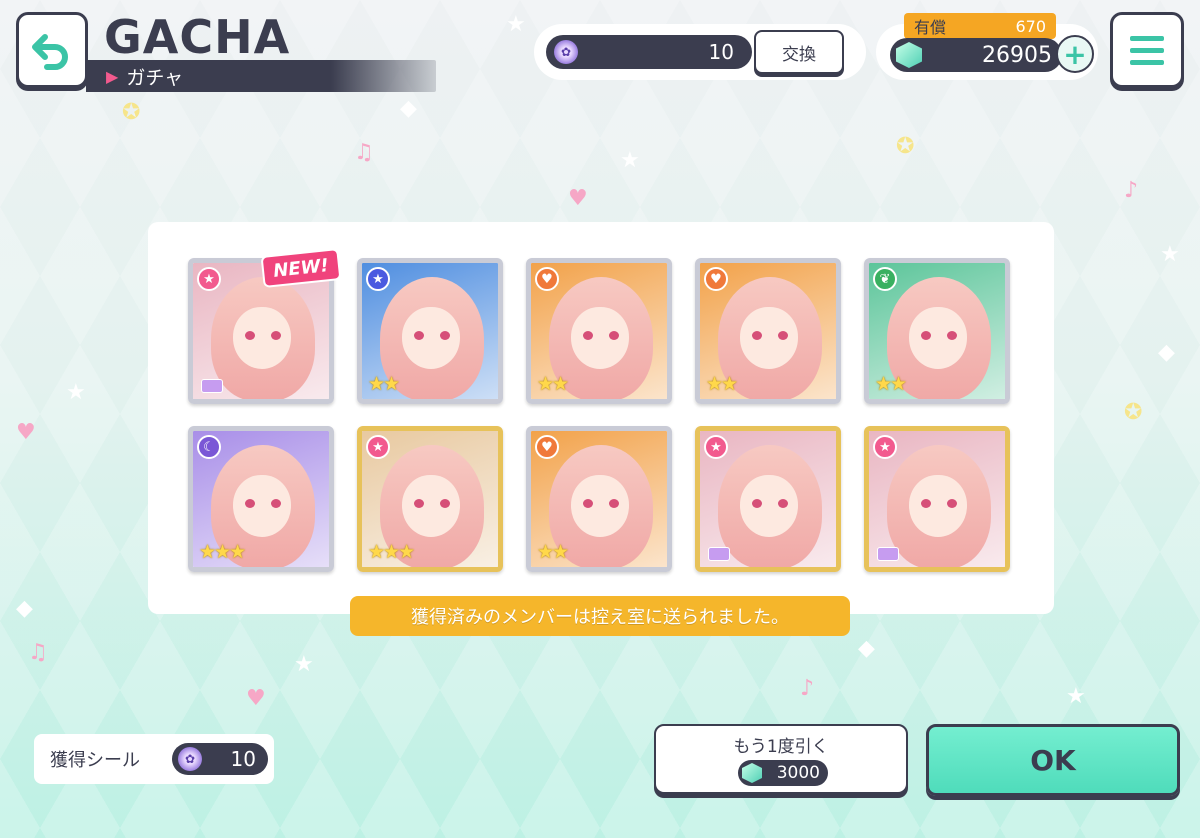  I want to click on back-button, so click(52, 50).